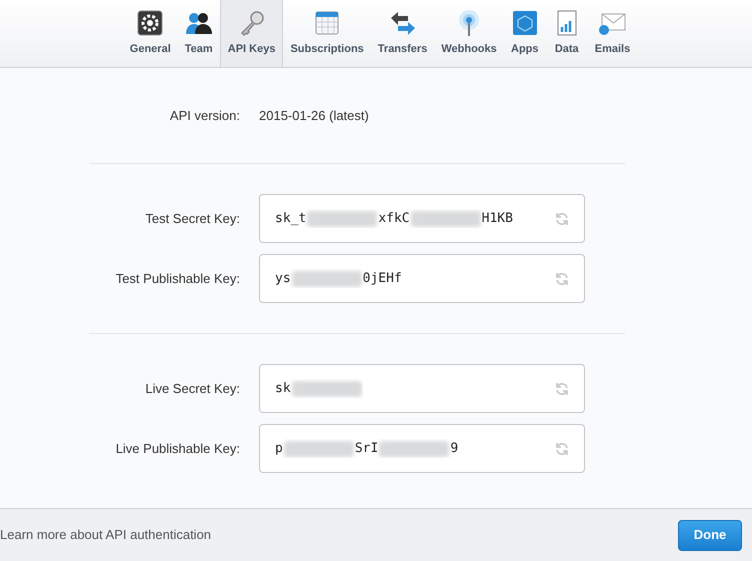 This screenshot has width=752, height=561. Describe the element at coordinates (469, 33) in the screenshot. I see `tab: Webhooks` at that location.